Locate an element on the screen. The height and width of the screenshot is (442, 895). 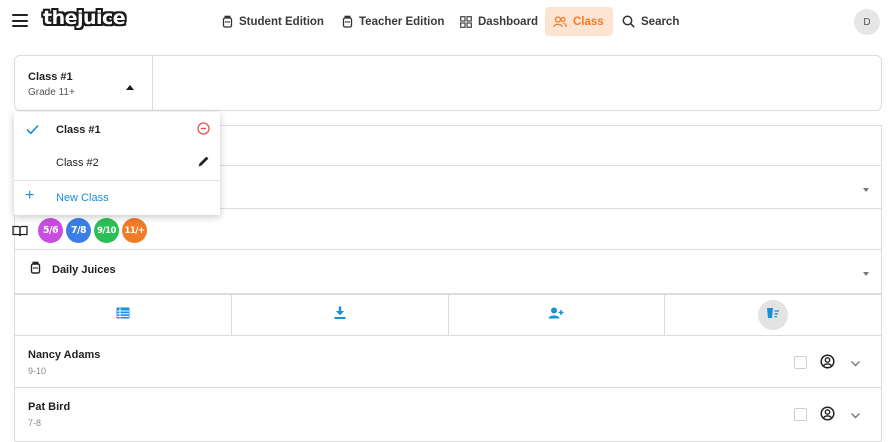
student-name: Nancy Adams is located at coordinates (64, 355).